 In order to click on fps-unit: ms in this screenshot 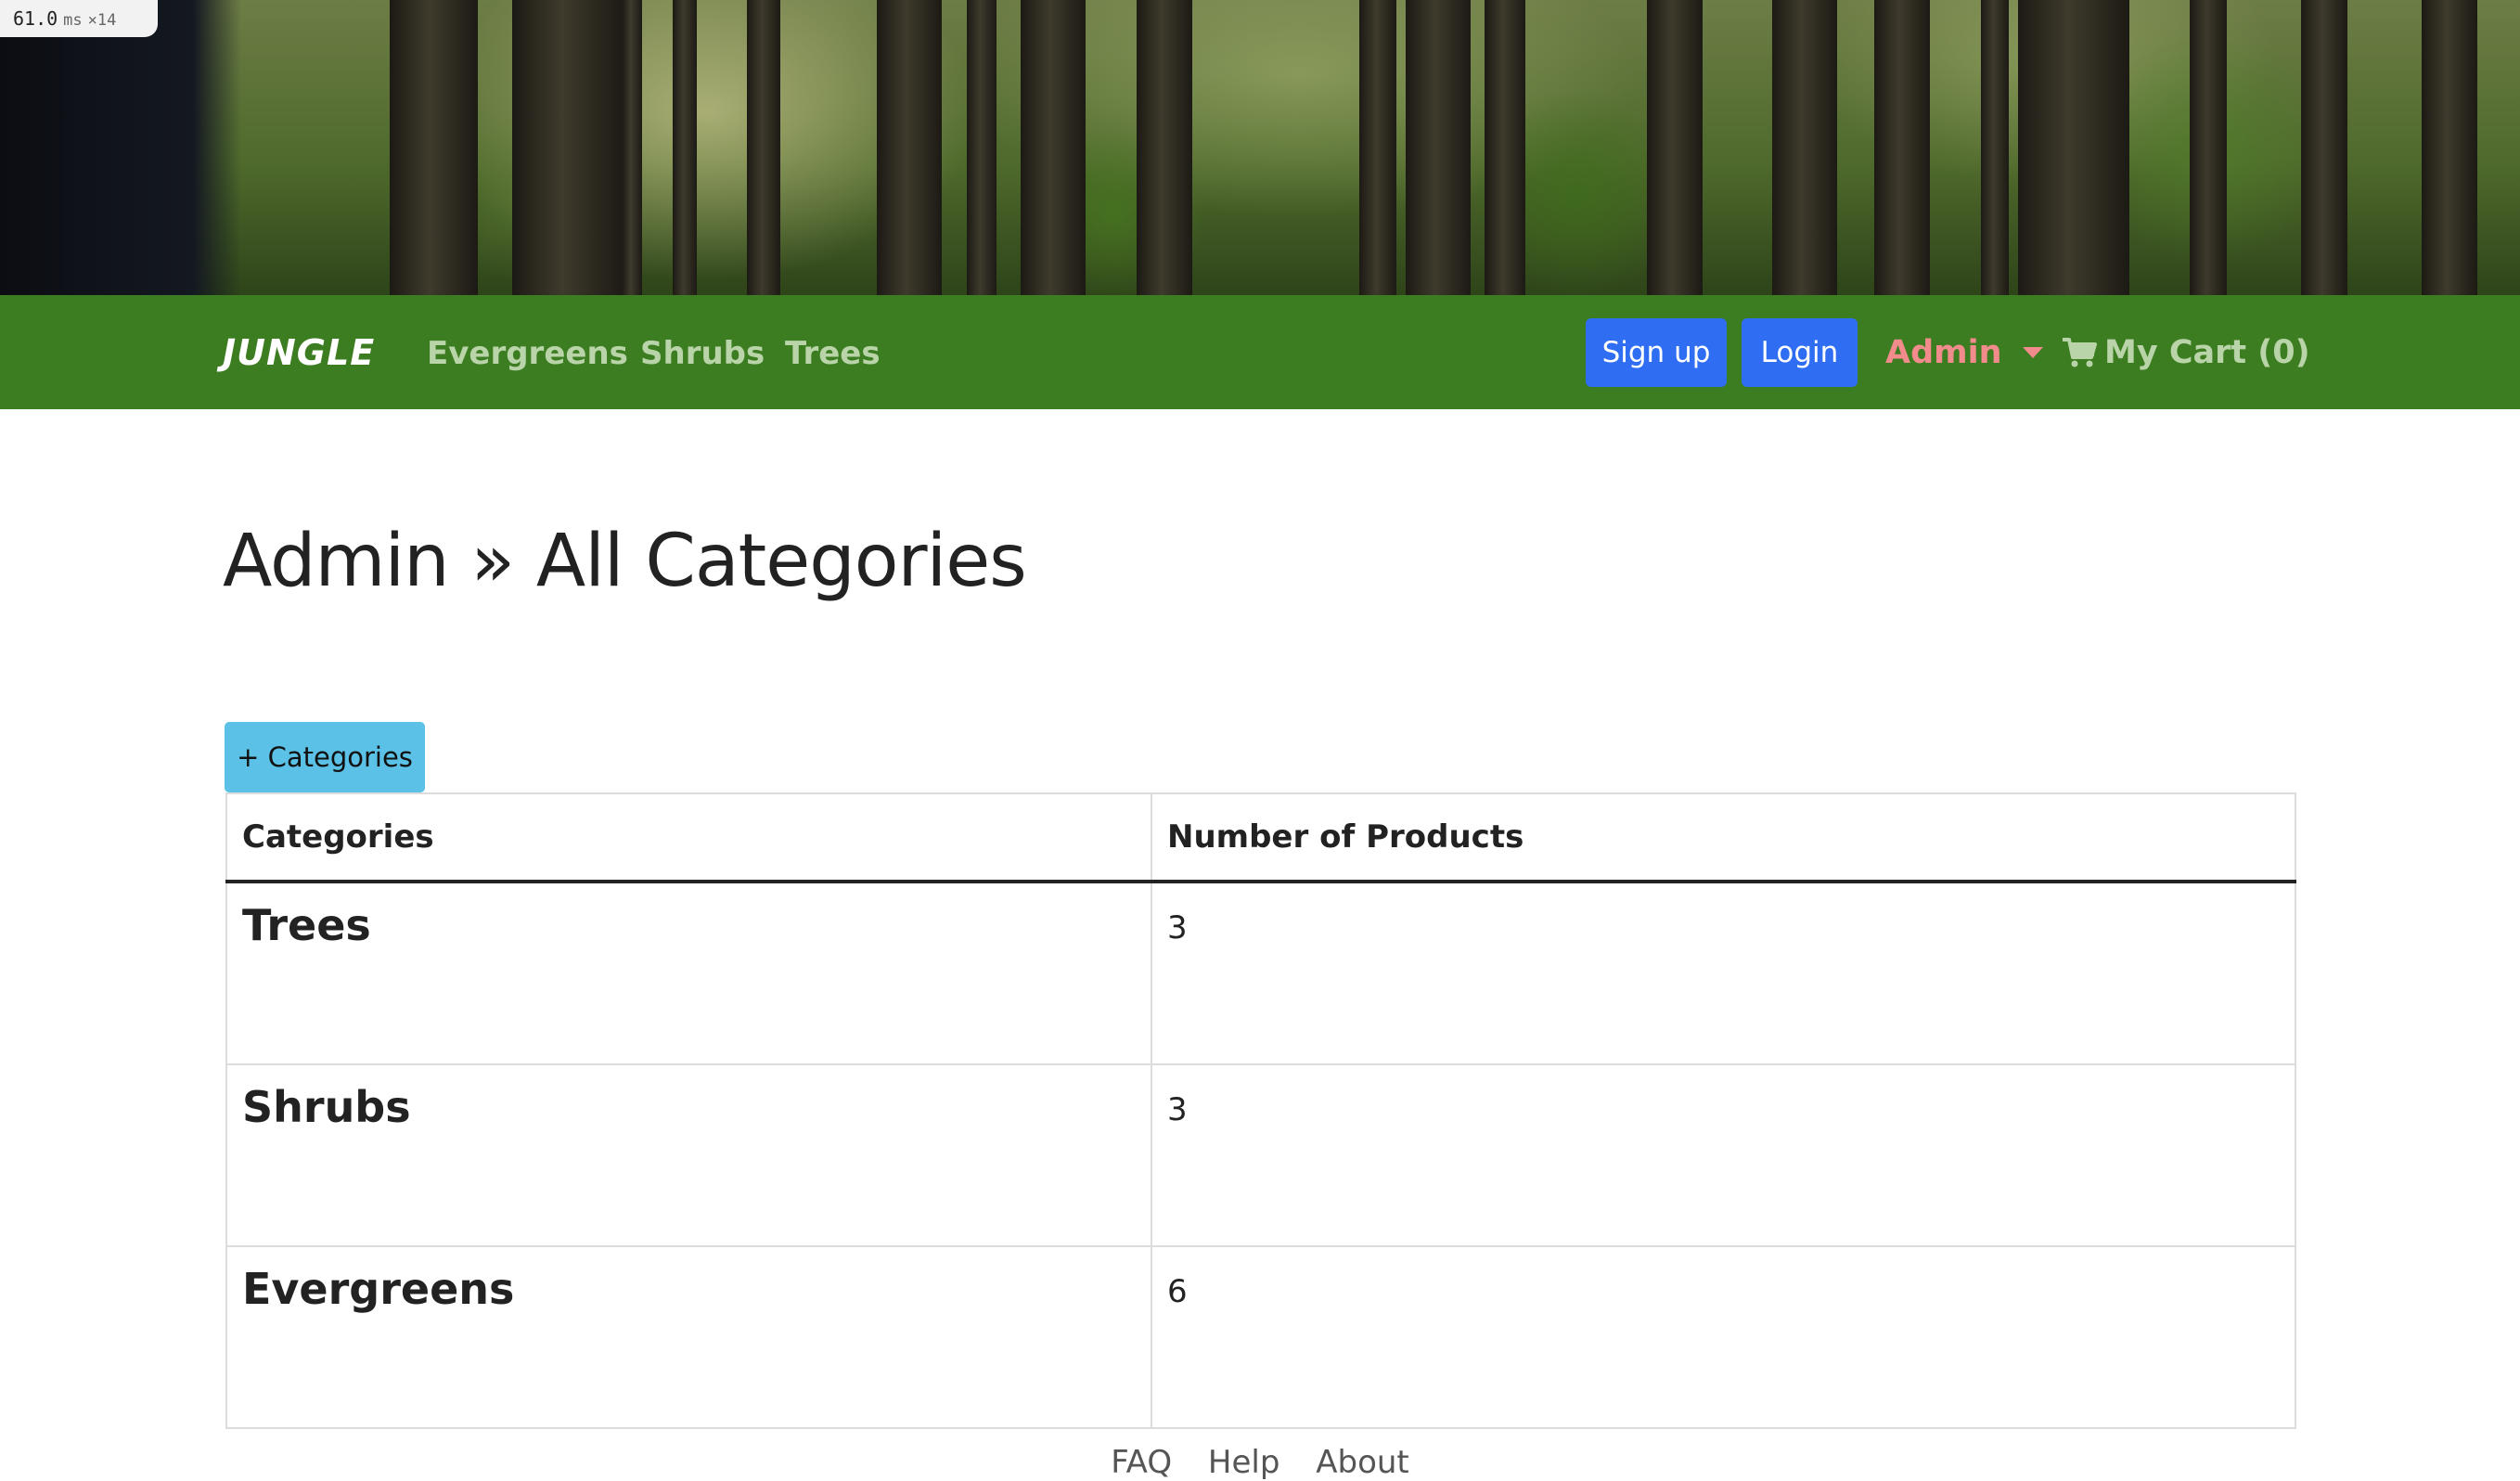, I will do `click(73, 20)`.